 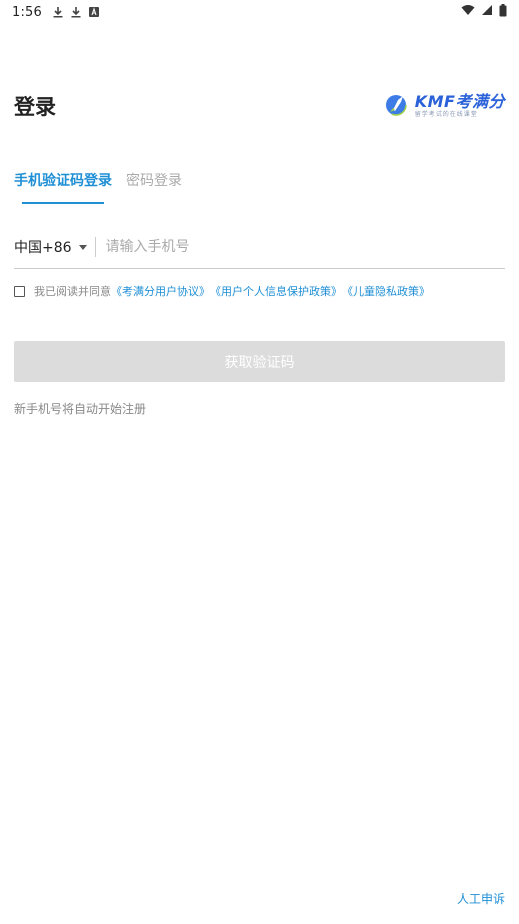 I want to click on rocket-icon, so click(x=397, y=106).